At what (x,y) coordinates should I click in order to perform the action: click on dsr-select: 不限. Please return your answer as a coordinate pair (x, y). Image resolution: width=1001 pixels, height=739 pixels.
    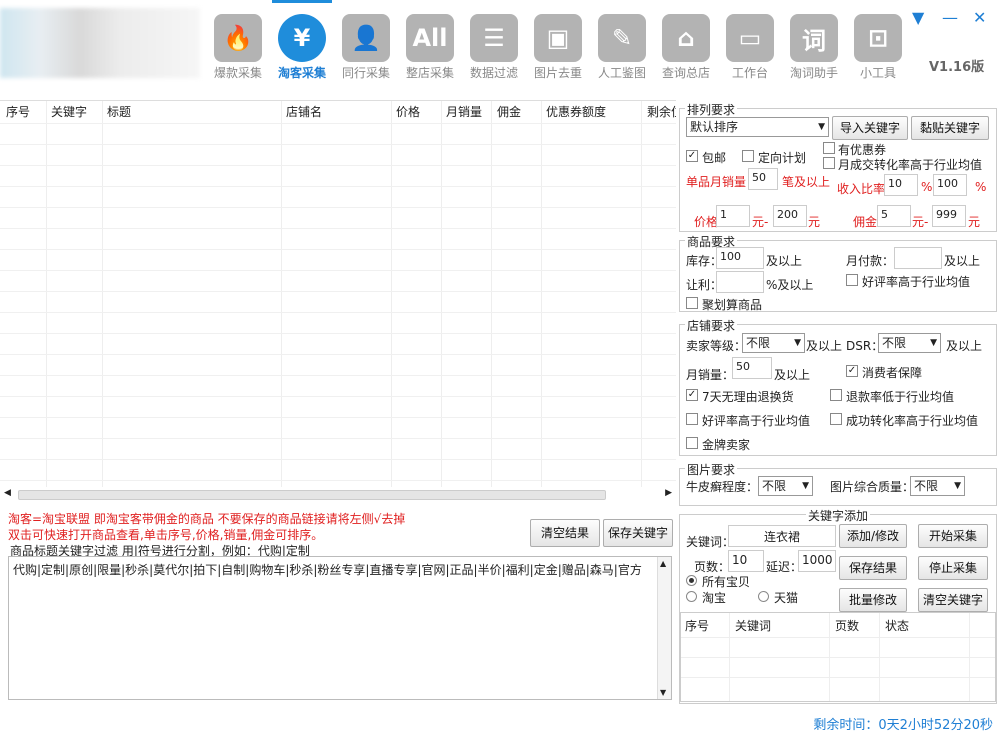
    Looking at the image, I should click on (909, 343).